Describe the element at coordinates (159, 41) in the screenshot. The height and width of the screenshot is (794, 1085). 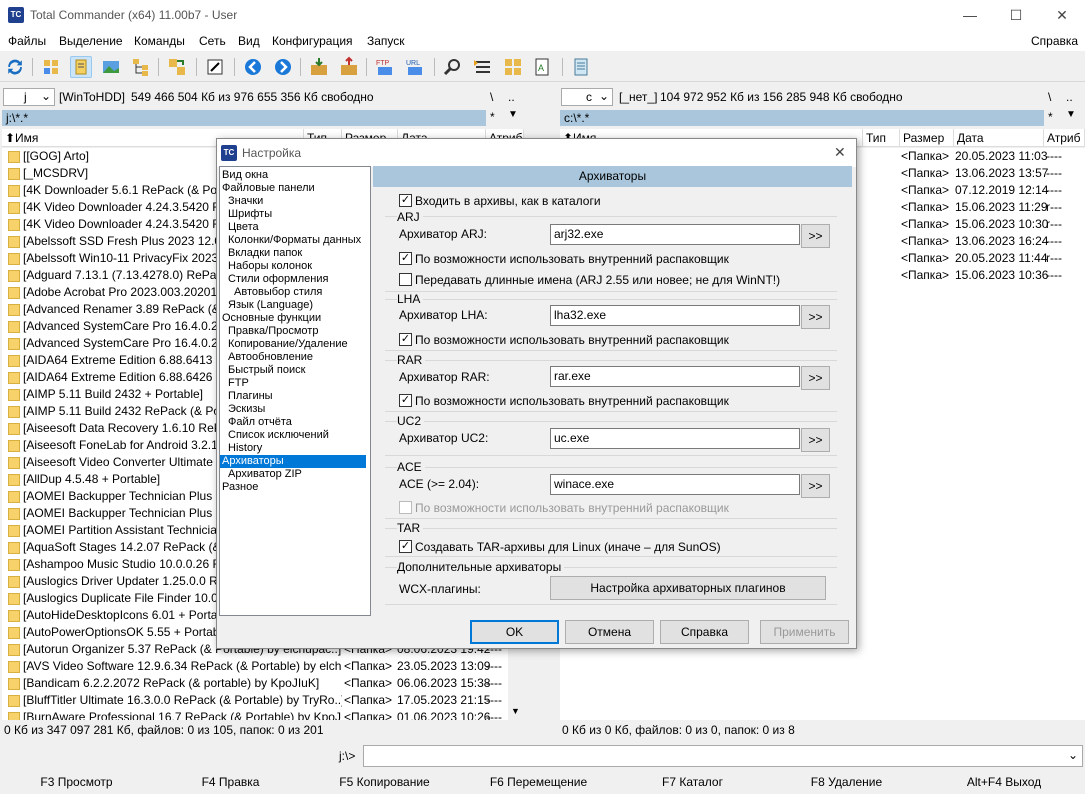
I see `menu-commands: Команды` at that location.